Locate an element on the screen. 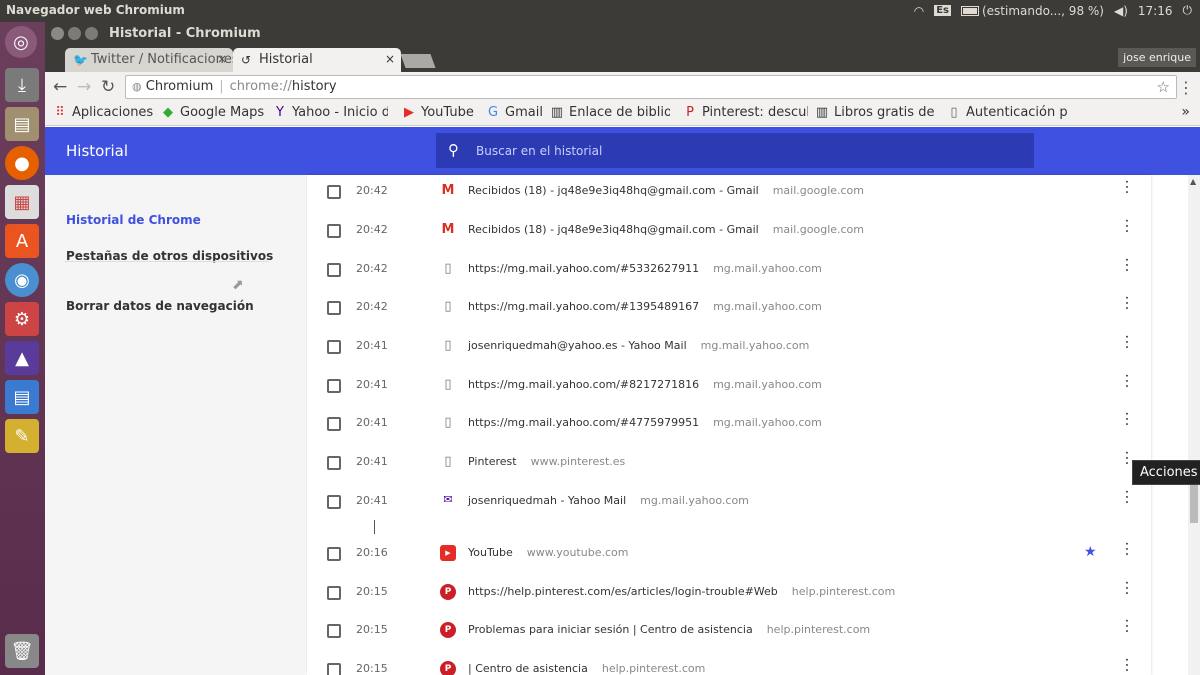 This screenshot has height=675, width=1200. history-title-link: https://mg.mail.yahoo.com/#5332627911 is located at coordinates (583, 268).